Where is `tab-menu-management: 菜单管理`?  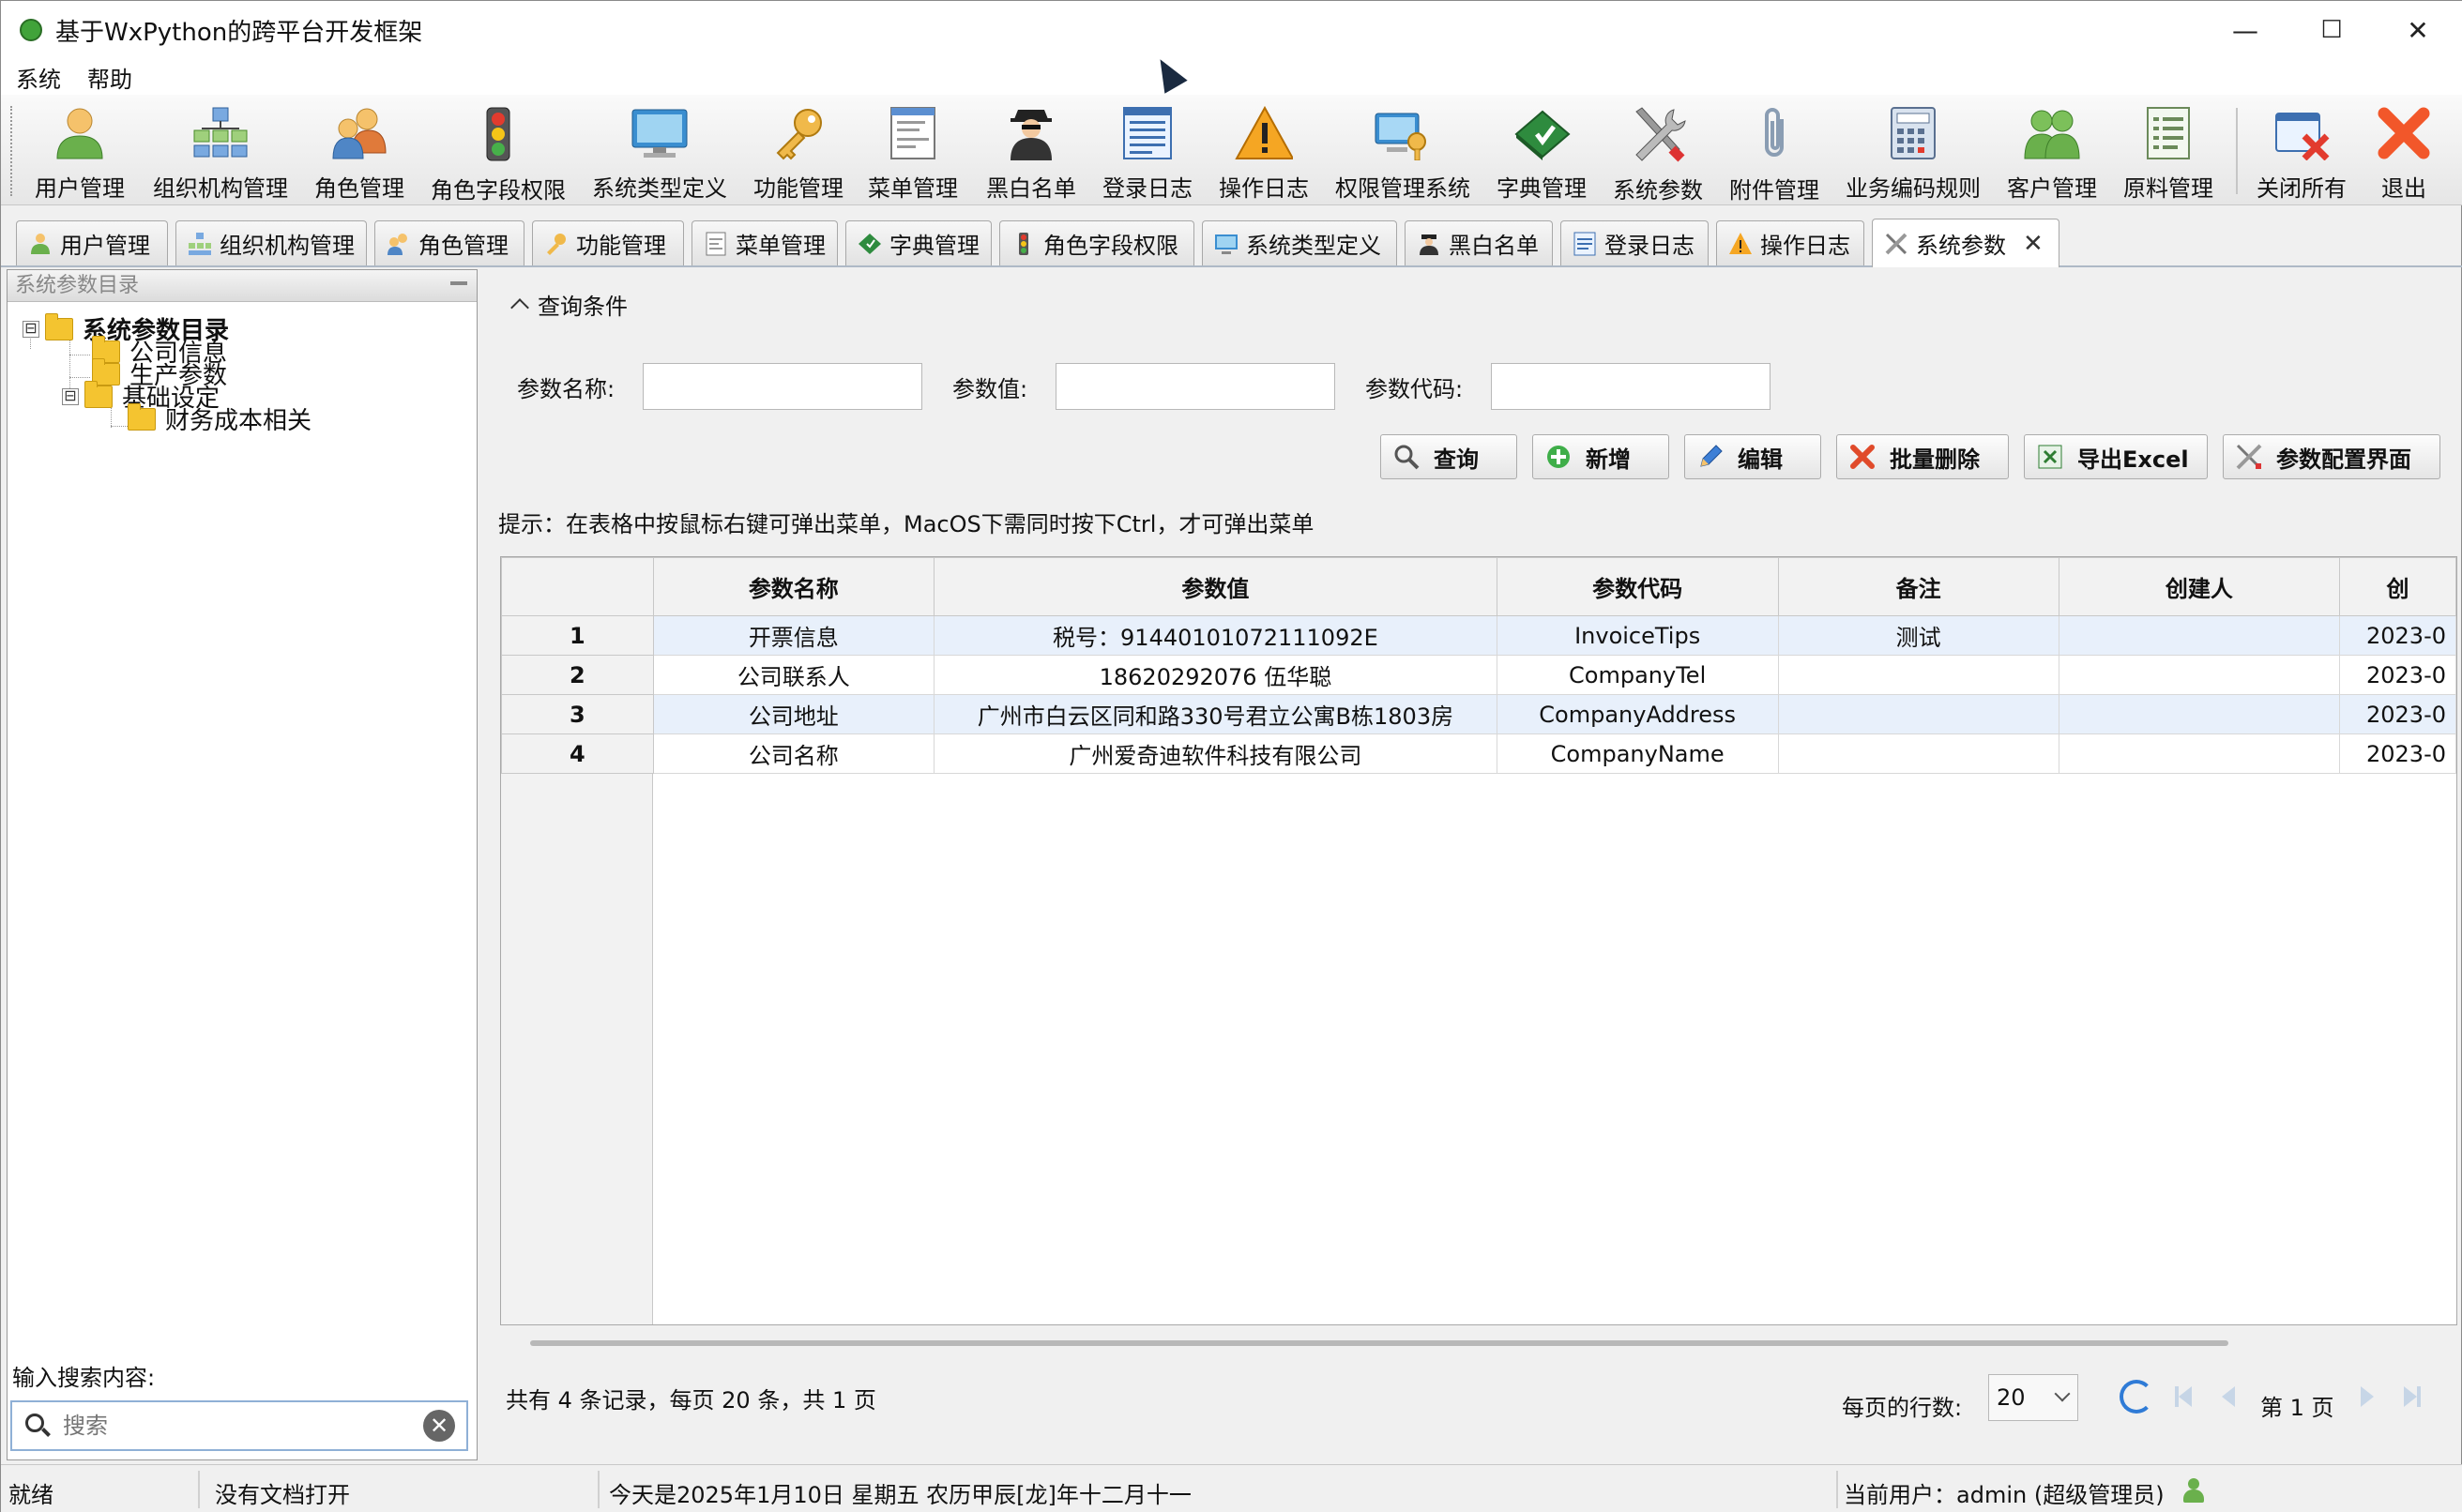 tab-menu-management: 菜单管理 is located at coordinates (764, 242).